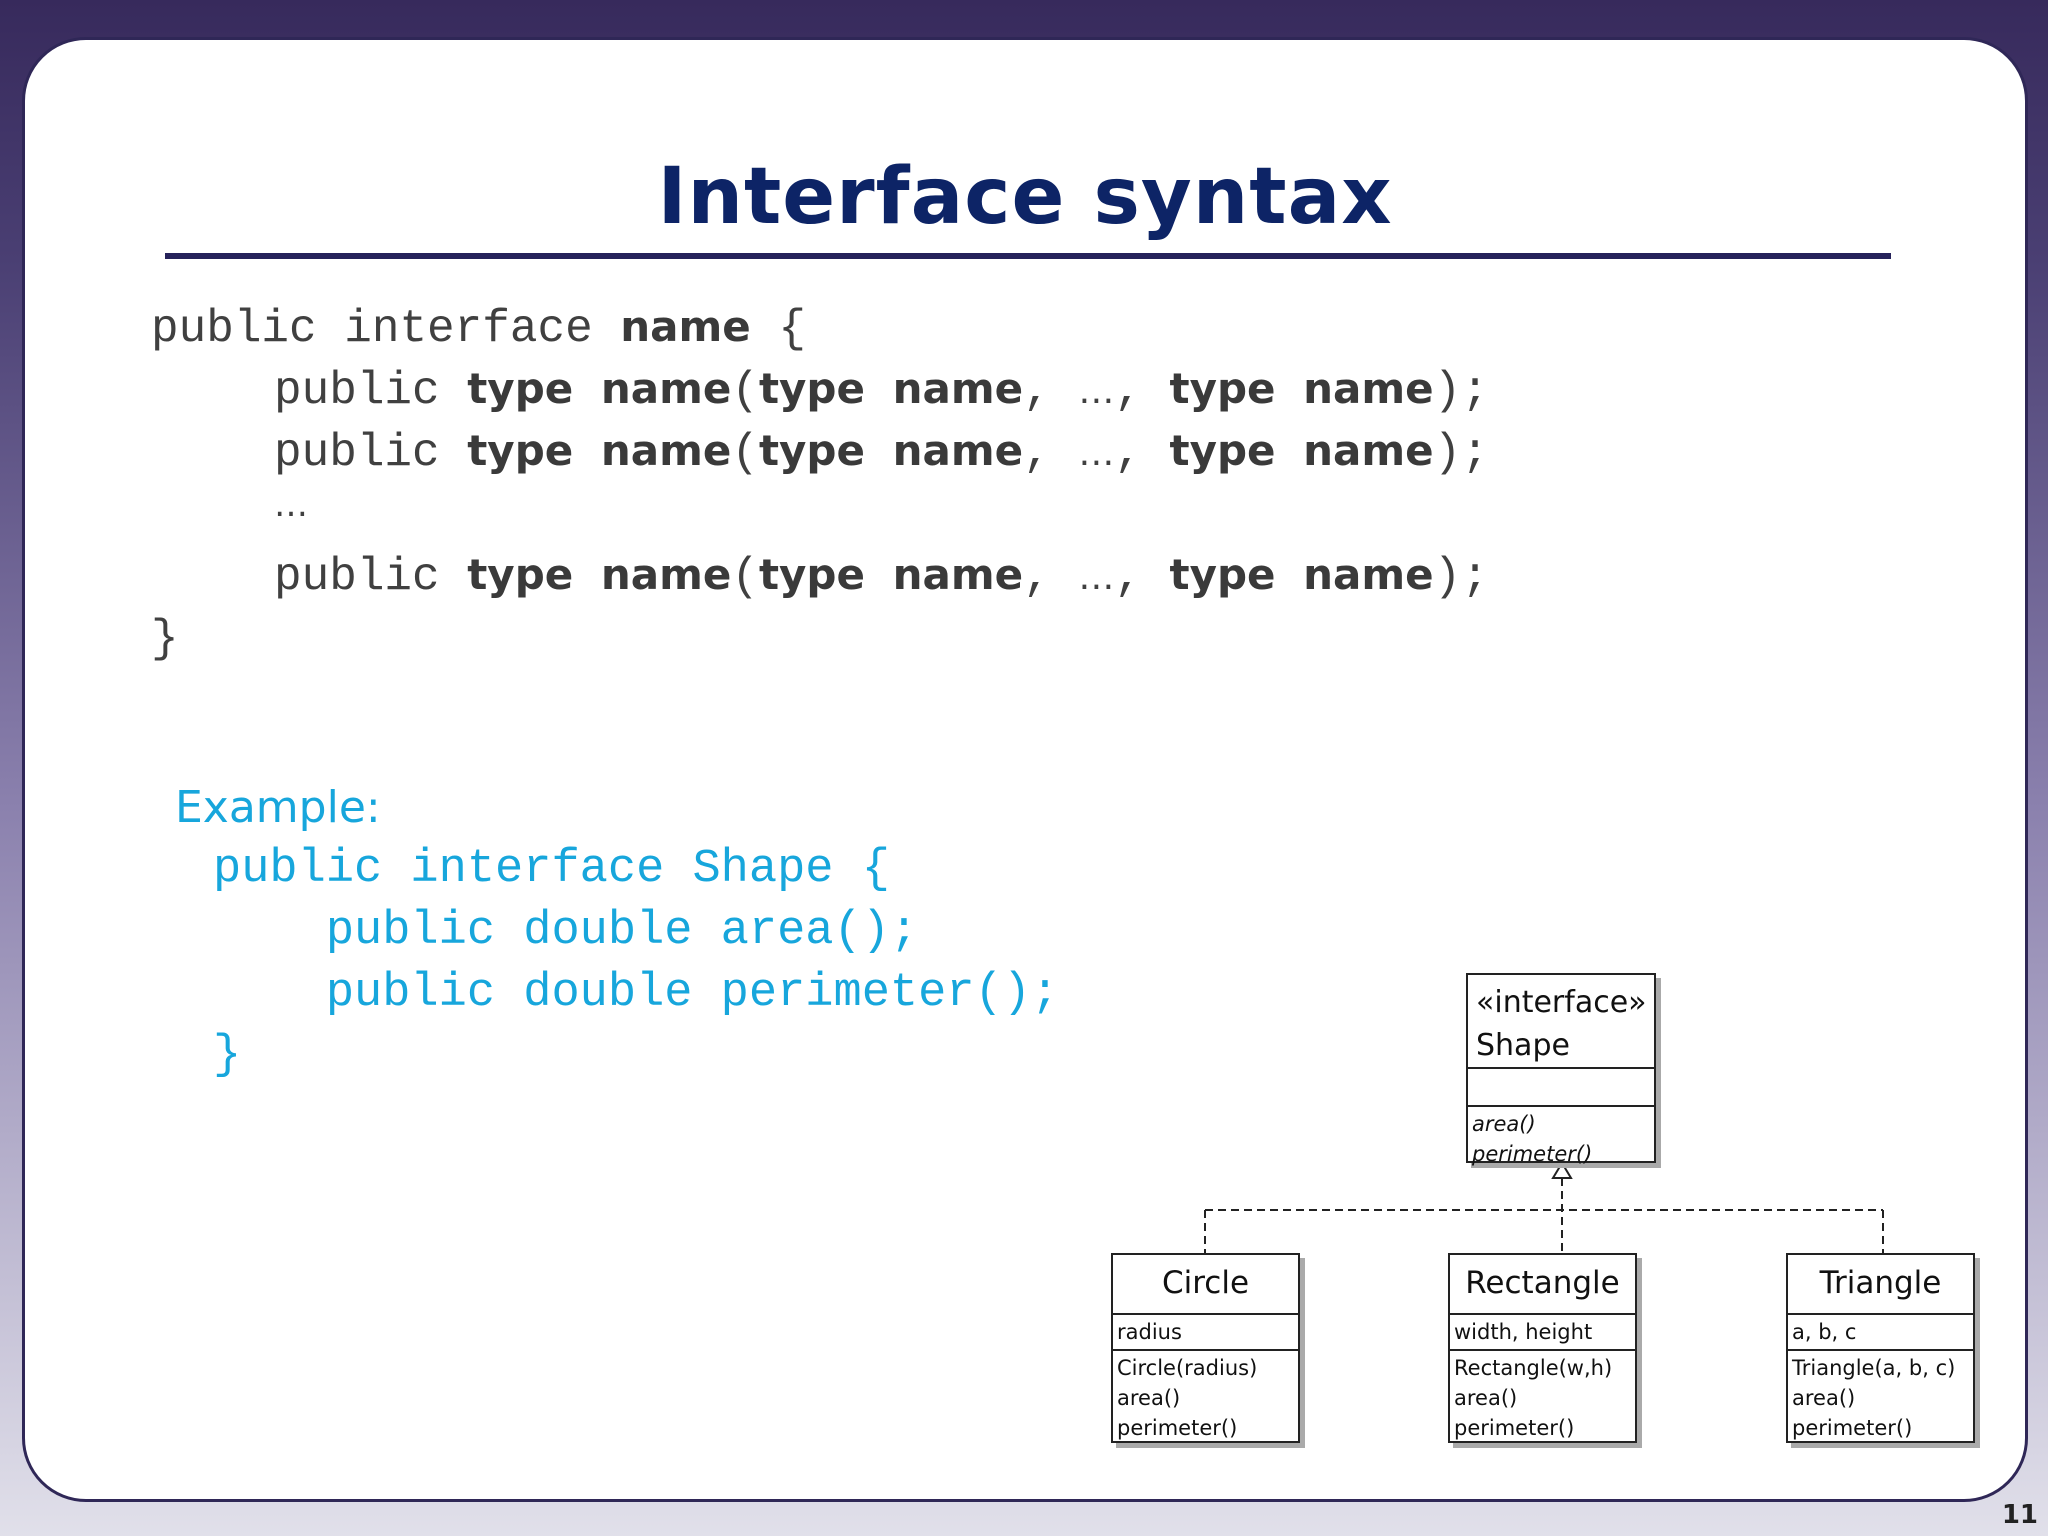 This screenshot has width=2048, height=1536. What do you see at coordinates (1542, 1331) in the screenshot?
I see `uml-fields: width, height` at bounding box center [1542, 1331].